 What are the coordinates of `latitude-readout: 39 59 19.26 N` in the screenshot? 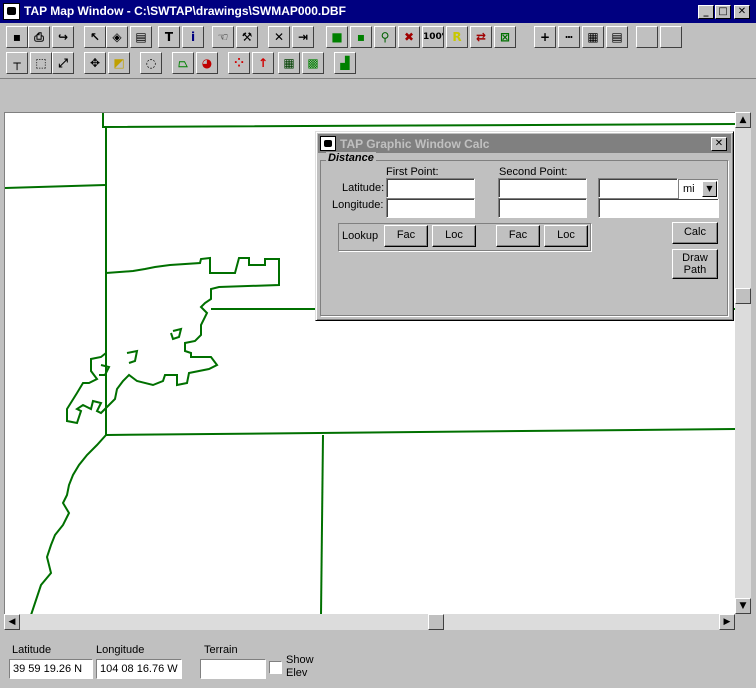 It's located at (51, 669).